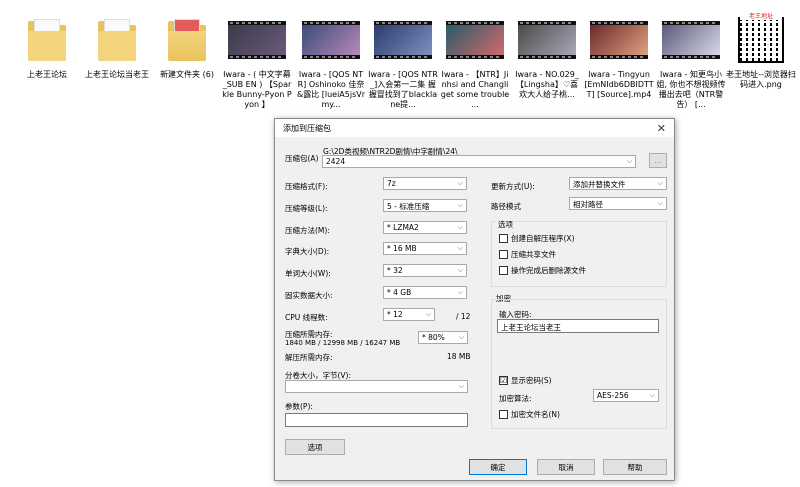  Describe the element at coordinates (302, 158) in the screenshot. I see `archive-label: 压缩包(A)` at that location.